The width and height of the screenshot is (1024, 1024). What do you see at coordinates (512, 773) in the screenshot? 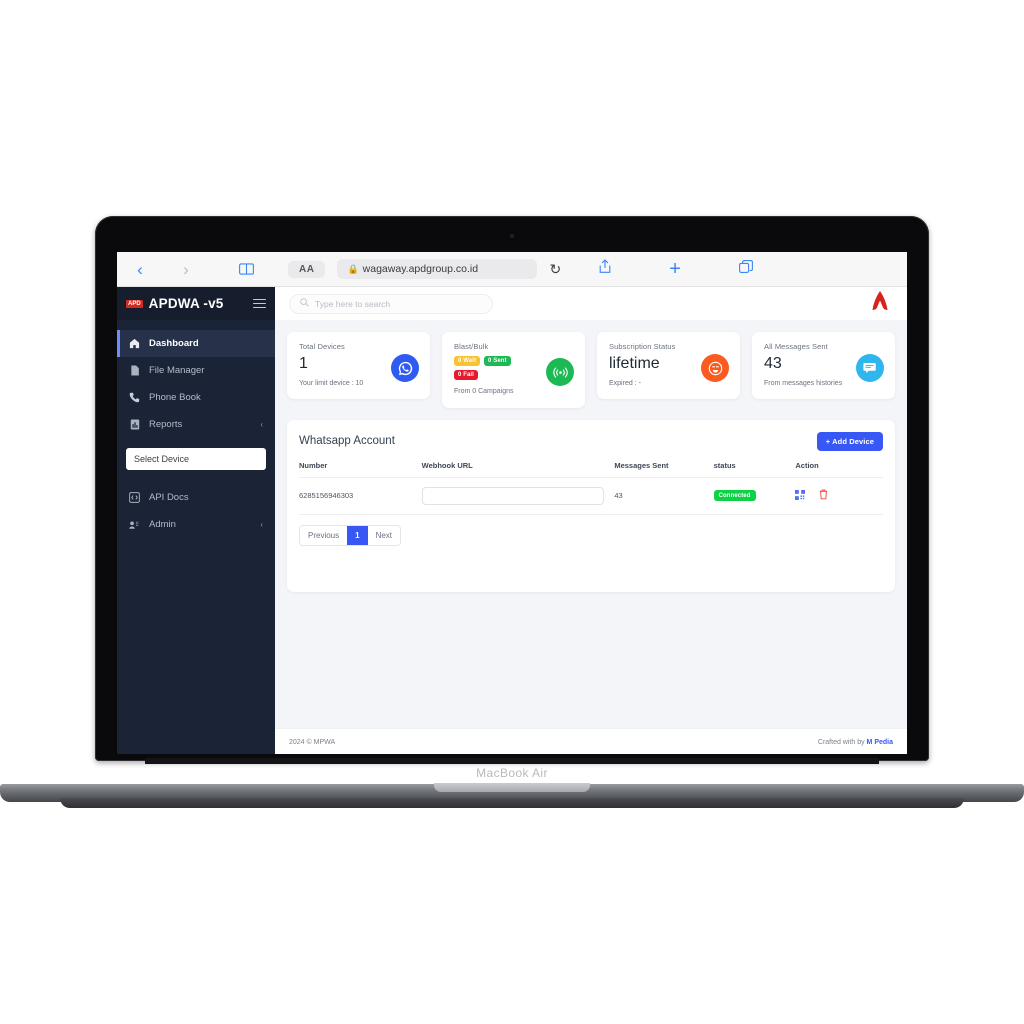
I see `device-model-label: MacBook Air` at bounding box center [512, 773].